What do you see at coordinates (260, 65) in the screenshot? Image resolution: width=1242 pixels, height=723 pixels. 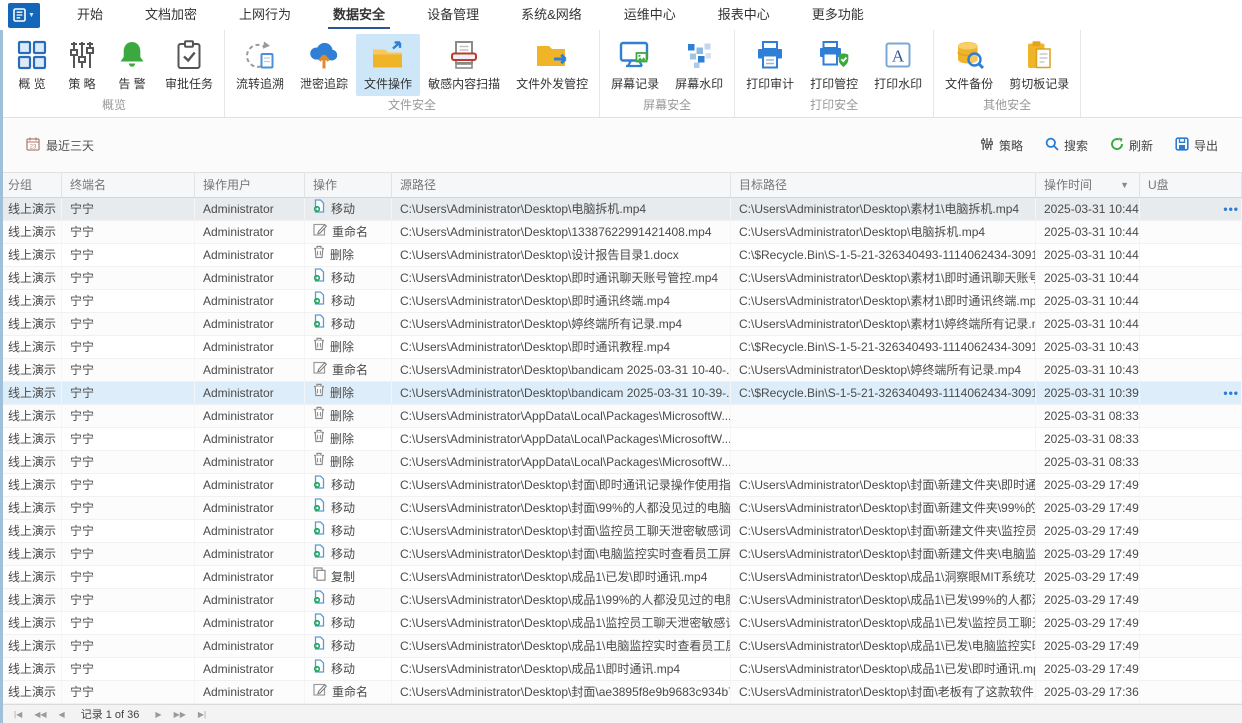 I see `ribbon-item-flow-trace: 流转追溯` at bounding box center [260, 65].